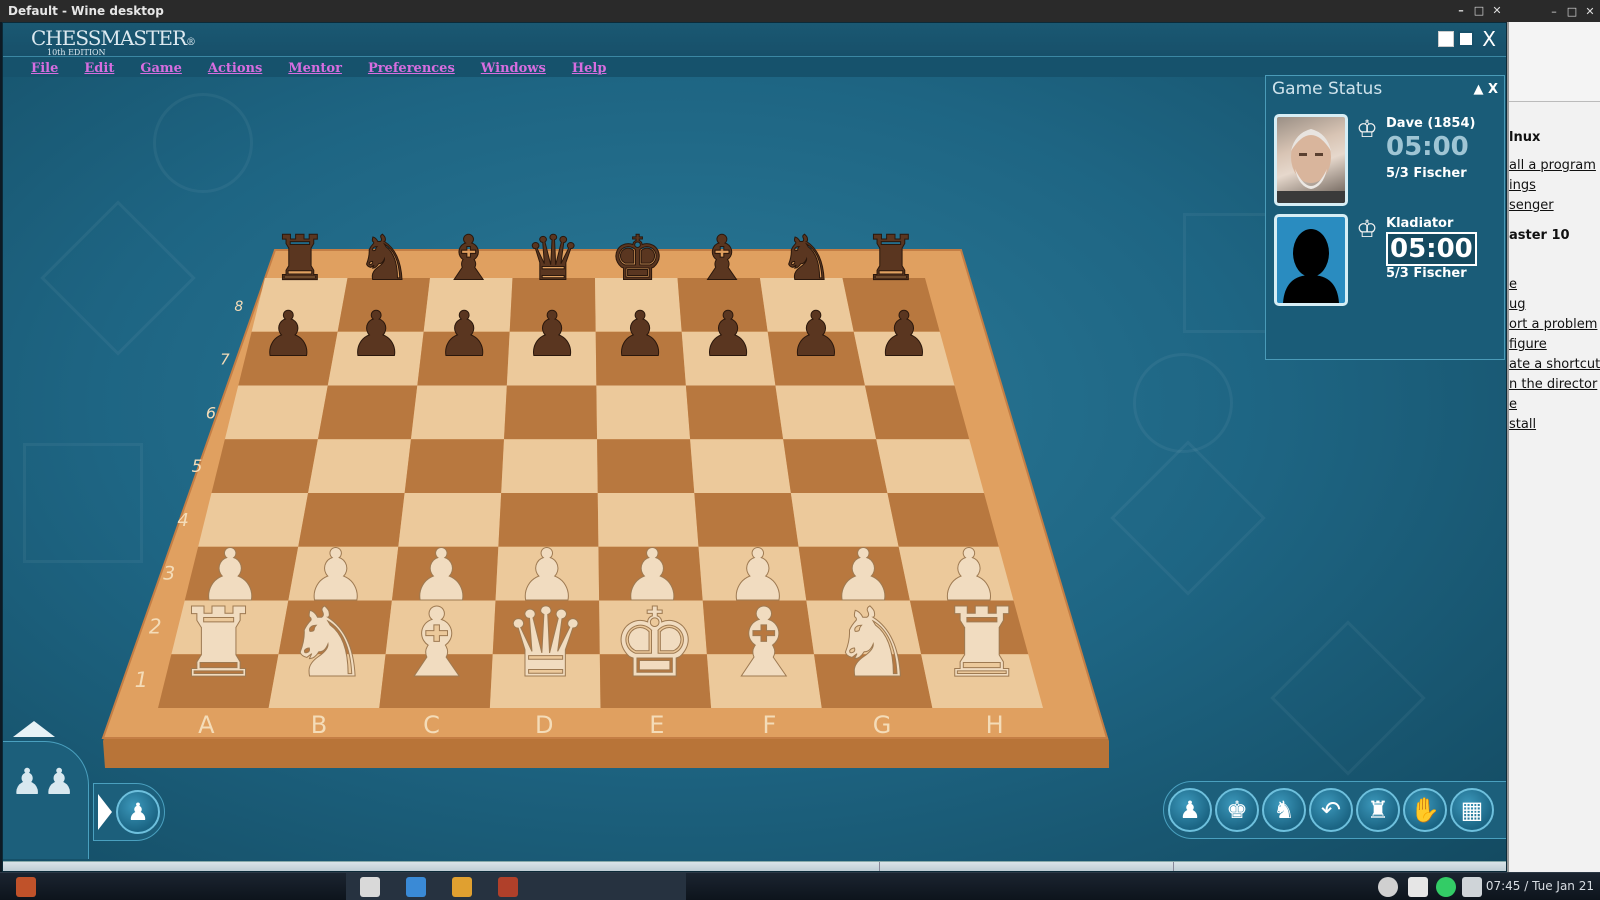 This screenshot has width=1600, height=900. What do you see at coordinates (1466, 39) in the screenshot?
I see `app-restore-button` at bounding box center [1466, 39].